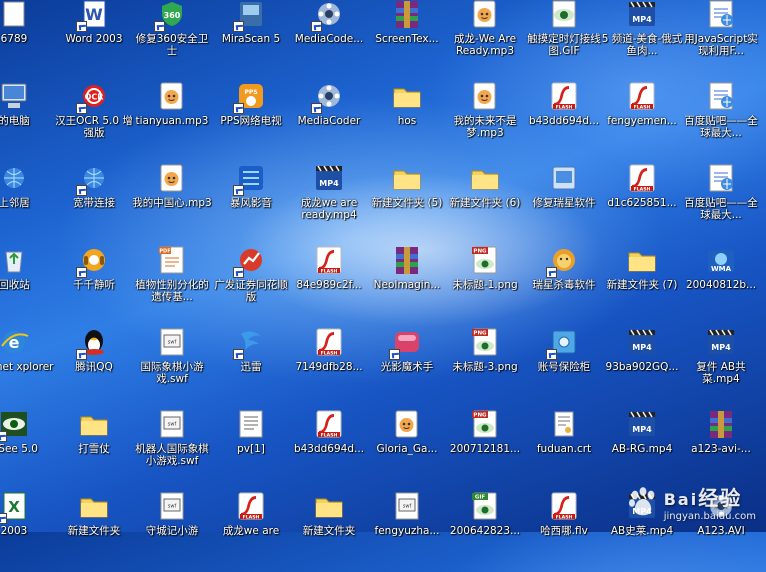 This screenshot has height=572, width=766. What do you see at coordinates (93, 343) in the screenshot?
I see `qq-icon` at bounding box center [93, 343].